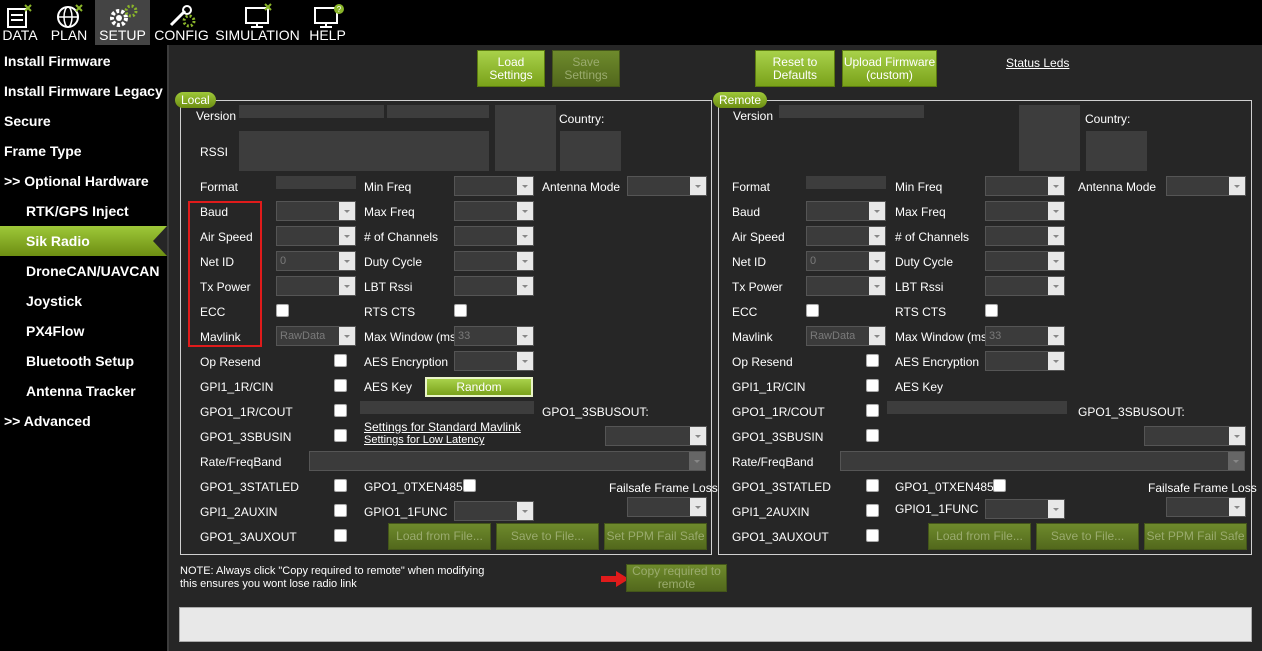 The width and height of the screenshot is (1262, 651). I want to click on local-rts-cts-checkbox, so click(460, 310).